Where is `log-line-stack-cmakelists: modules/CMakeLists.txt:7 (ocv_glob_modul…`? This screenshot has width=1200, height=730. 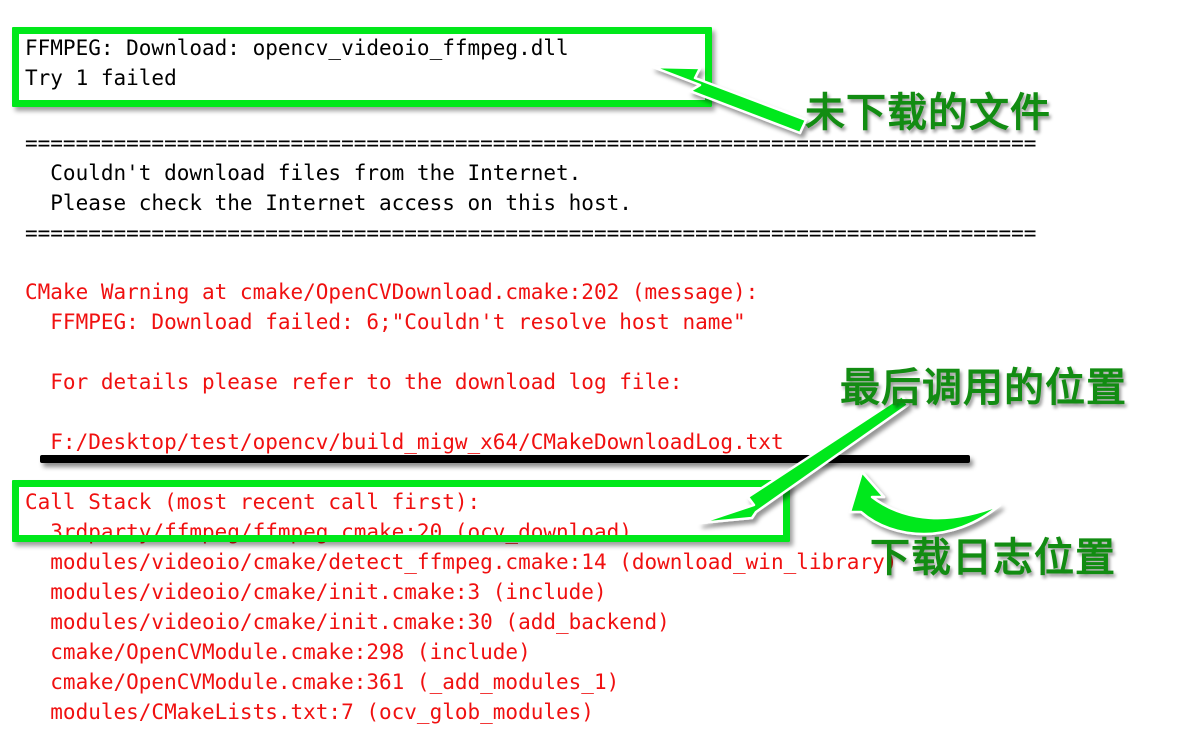 log-line-stack-cmakelists: modules/CMakeLists.txt:7 (ocv_glob_modul… is located at coordinates (309, 712).